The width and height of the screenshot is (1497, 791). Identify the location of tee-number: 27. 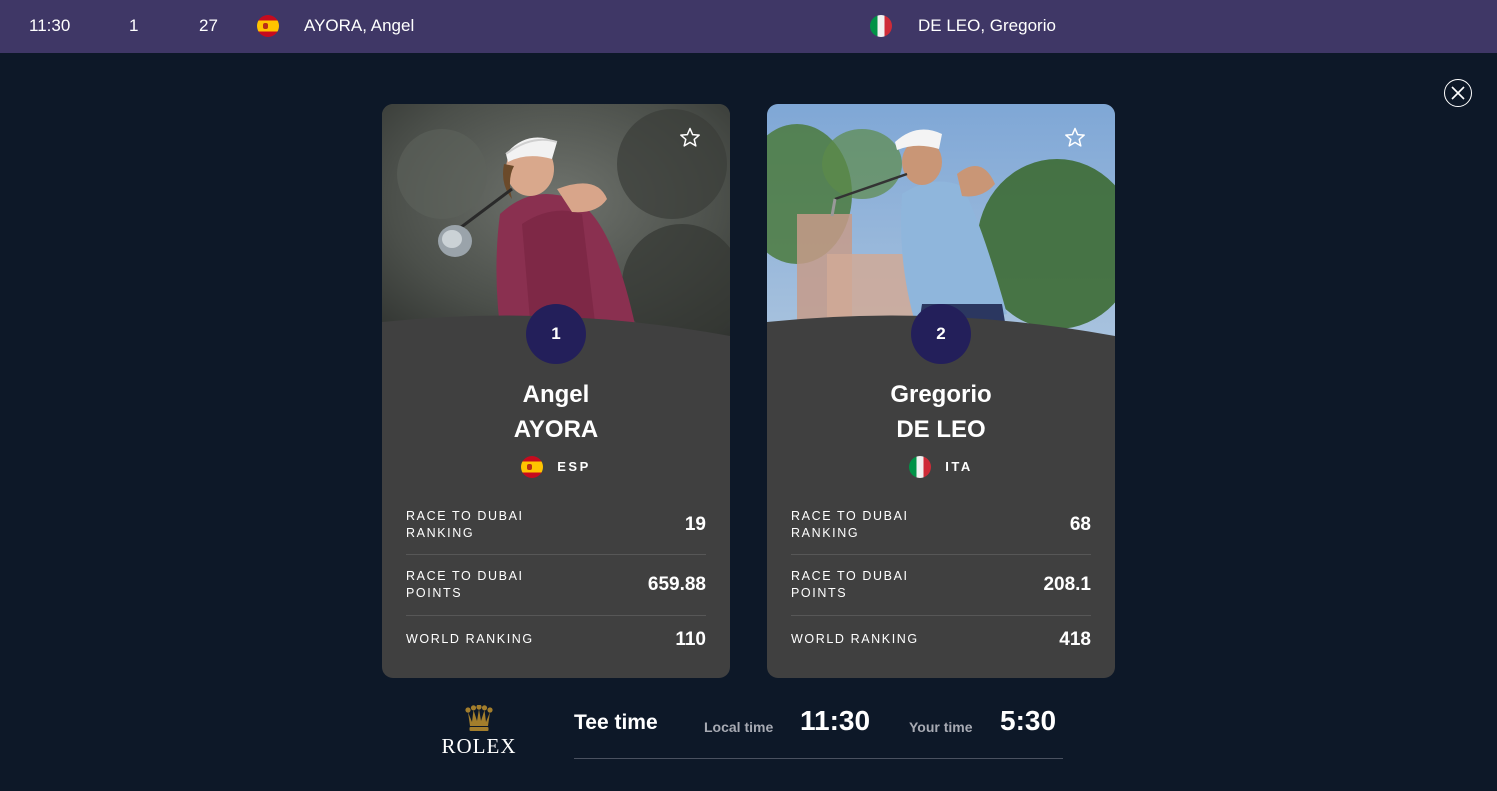
(208, 25).